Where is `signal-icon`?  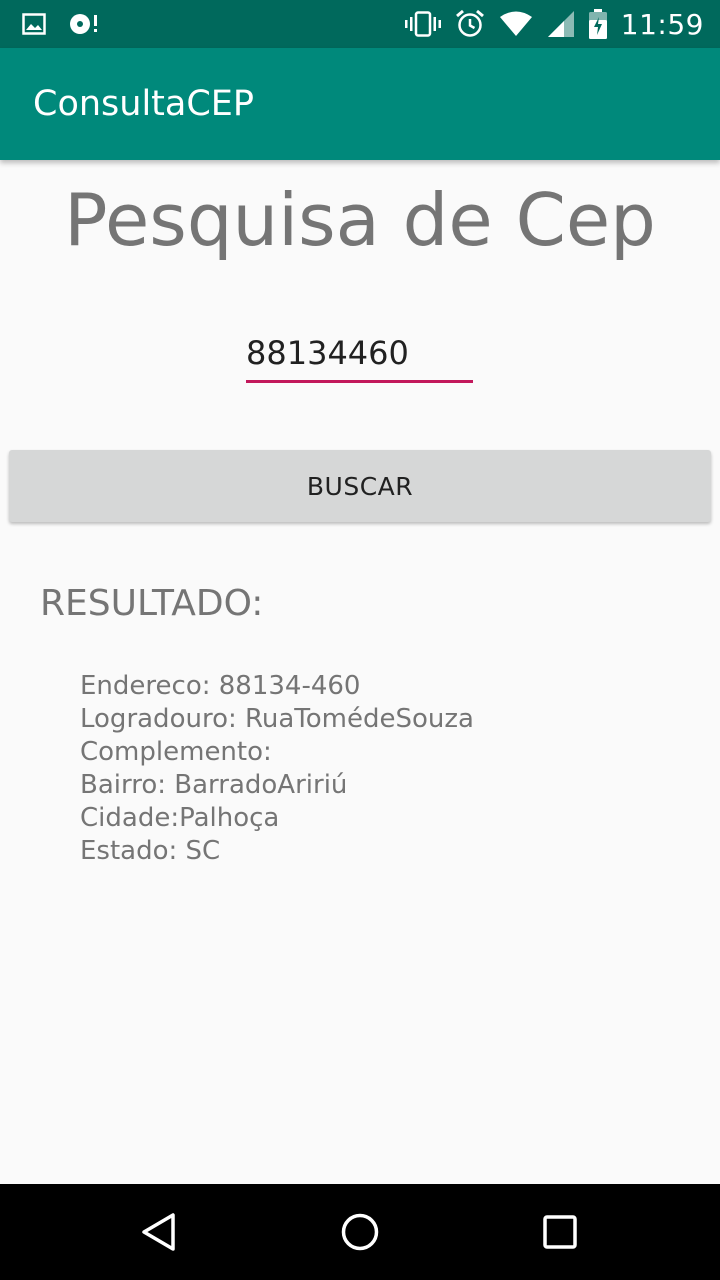
signal-icon is located at coordinates (561, 24).